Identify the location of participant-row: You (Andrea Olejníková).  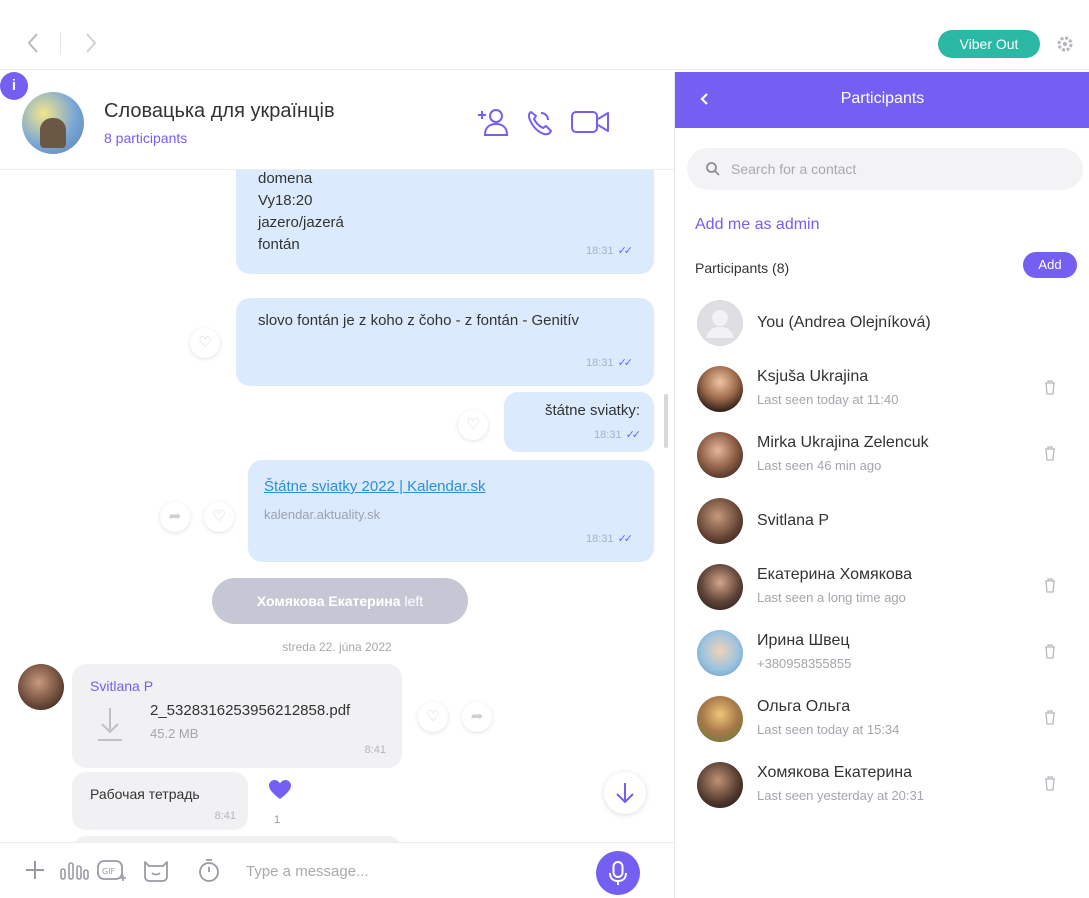
(882, 323).